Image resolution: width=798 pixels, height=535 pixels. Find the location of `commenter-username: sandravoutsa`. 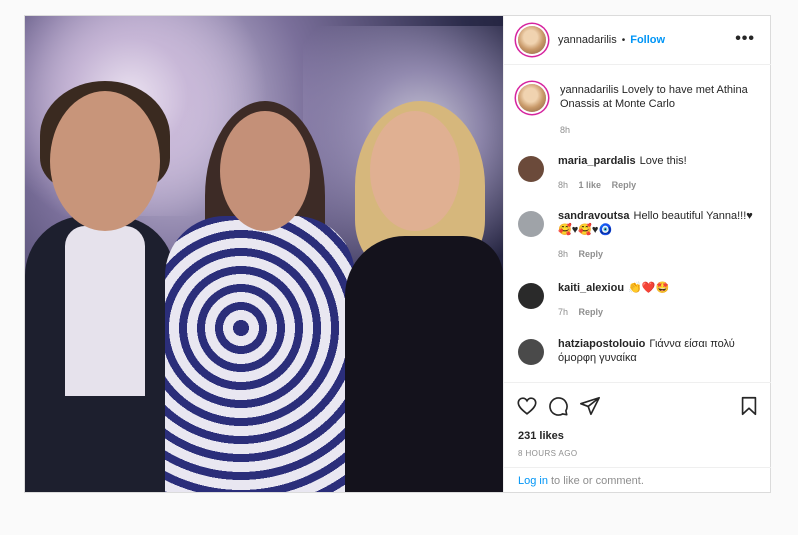

commenter-username: sandravoutsa is located at coordinates (594, 216).